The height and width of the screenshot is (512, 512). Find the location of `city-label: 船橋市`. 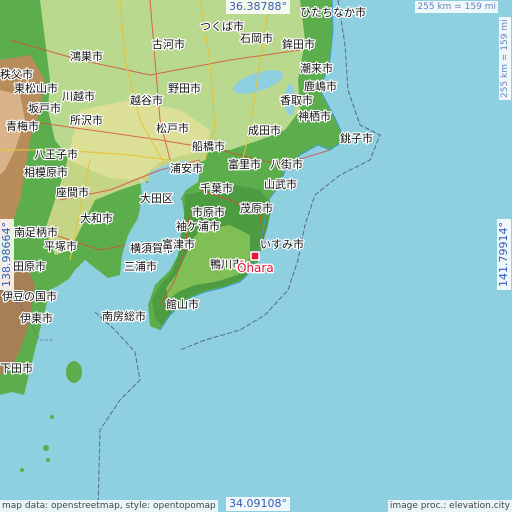

city-label: 船橋市 is located at coordinates (208, 146).